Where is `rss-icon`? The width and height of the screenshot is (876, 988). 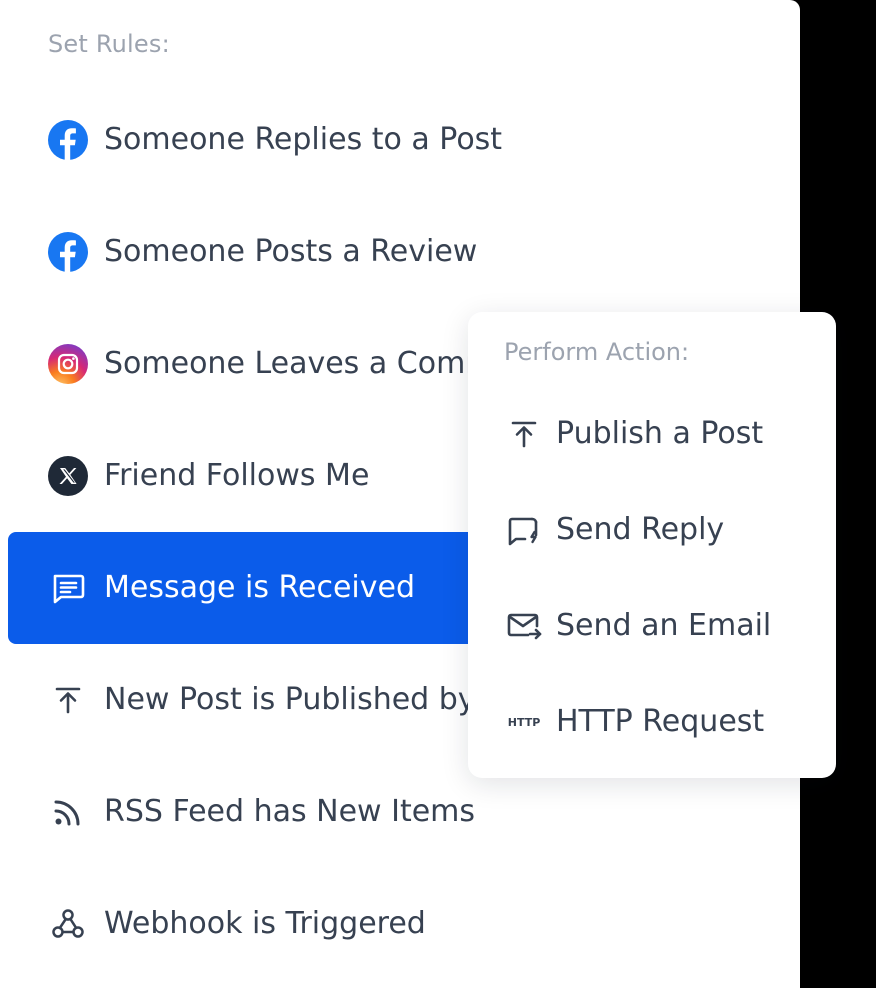
rss-icon is located at coordinates (68, 812).